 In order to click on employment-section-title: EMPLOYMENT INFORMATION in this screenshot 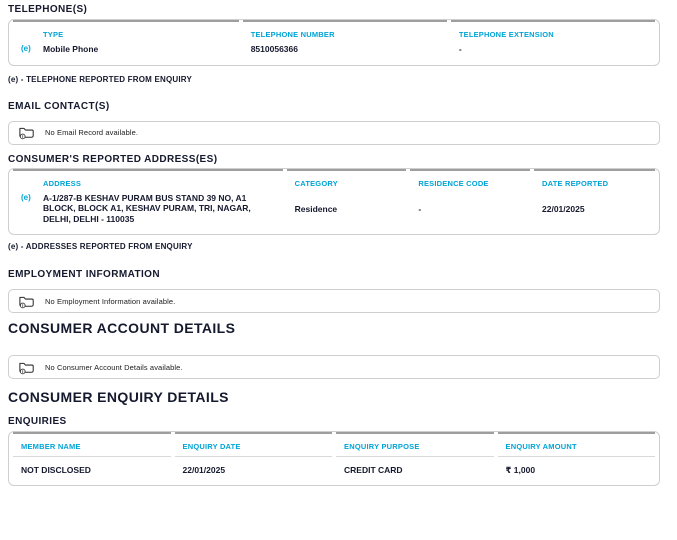, I will do `click(84, 274)`.